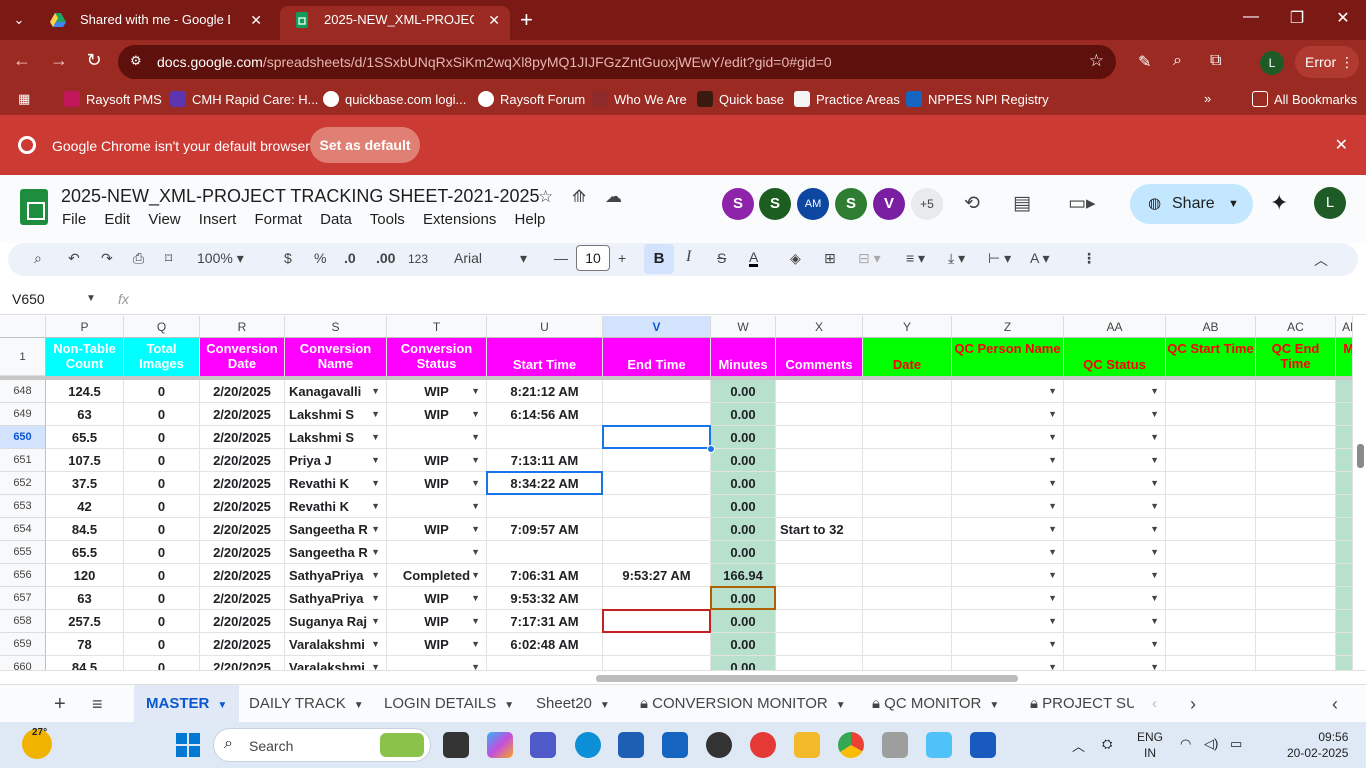 Image resolution: width=1366 pixels, height=768 pixels. Describe the element at coordinates (117, 219) in the screenshot. I see `menu-edit: Edit` at that location.